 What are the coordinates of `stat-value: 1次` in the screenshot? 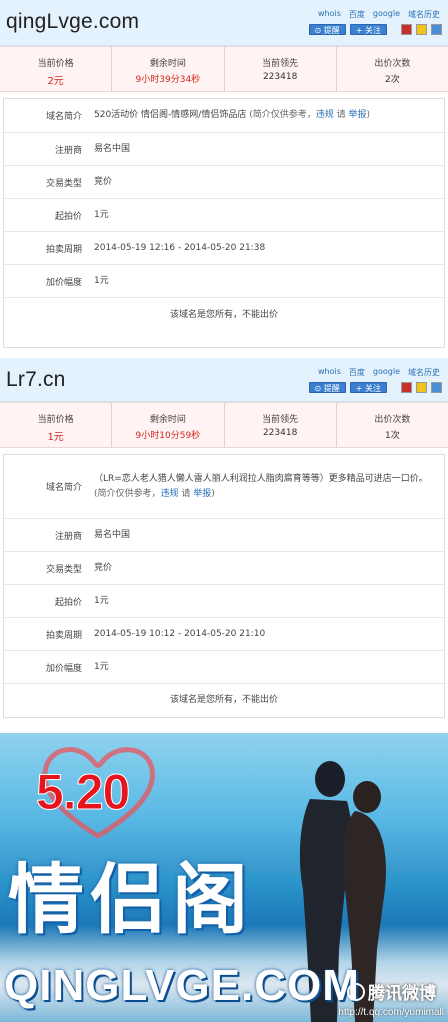 It's located at (392, 436).